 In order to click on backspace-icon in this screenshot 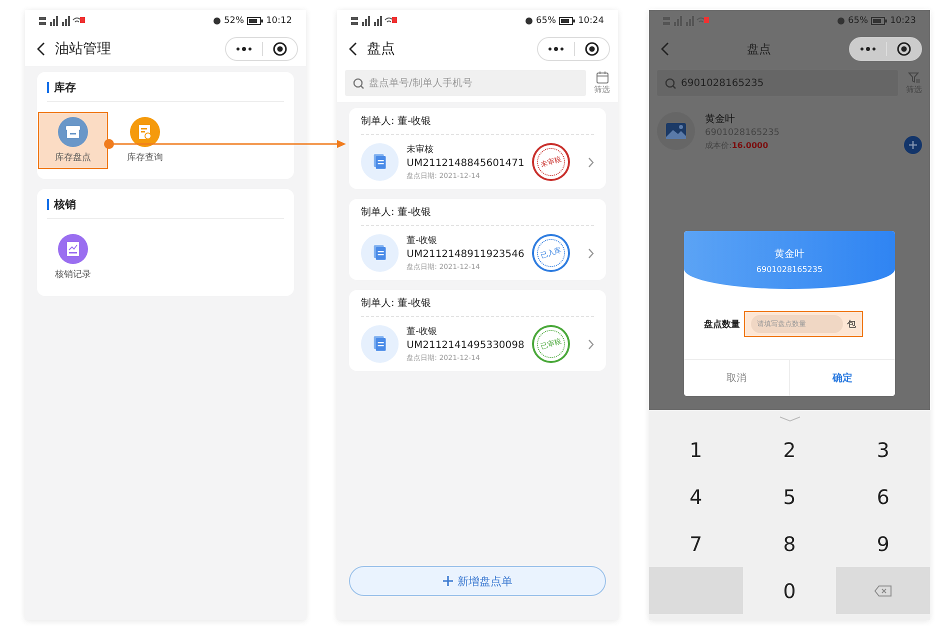, I will do `click(883, 590)`.